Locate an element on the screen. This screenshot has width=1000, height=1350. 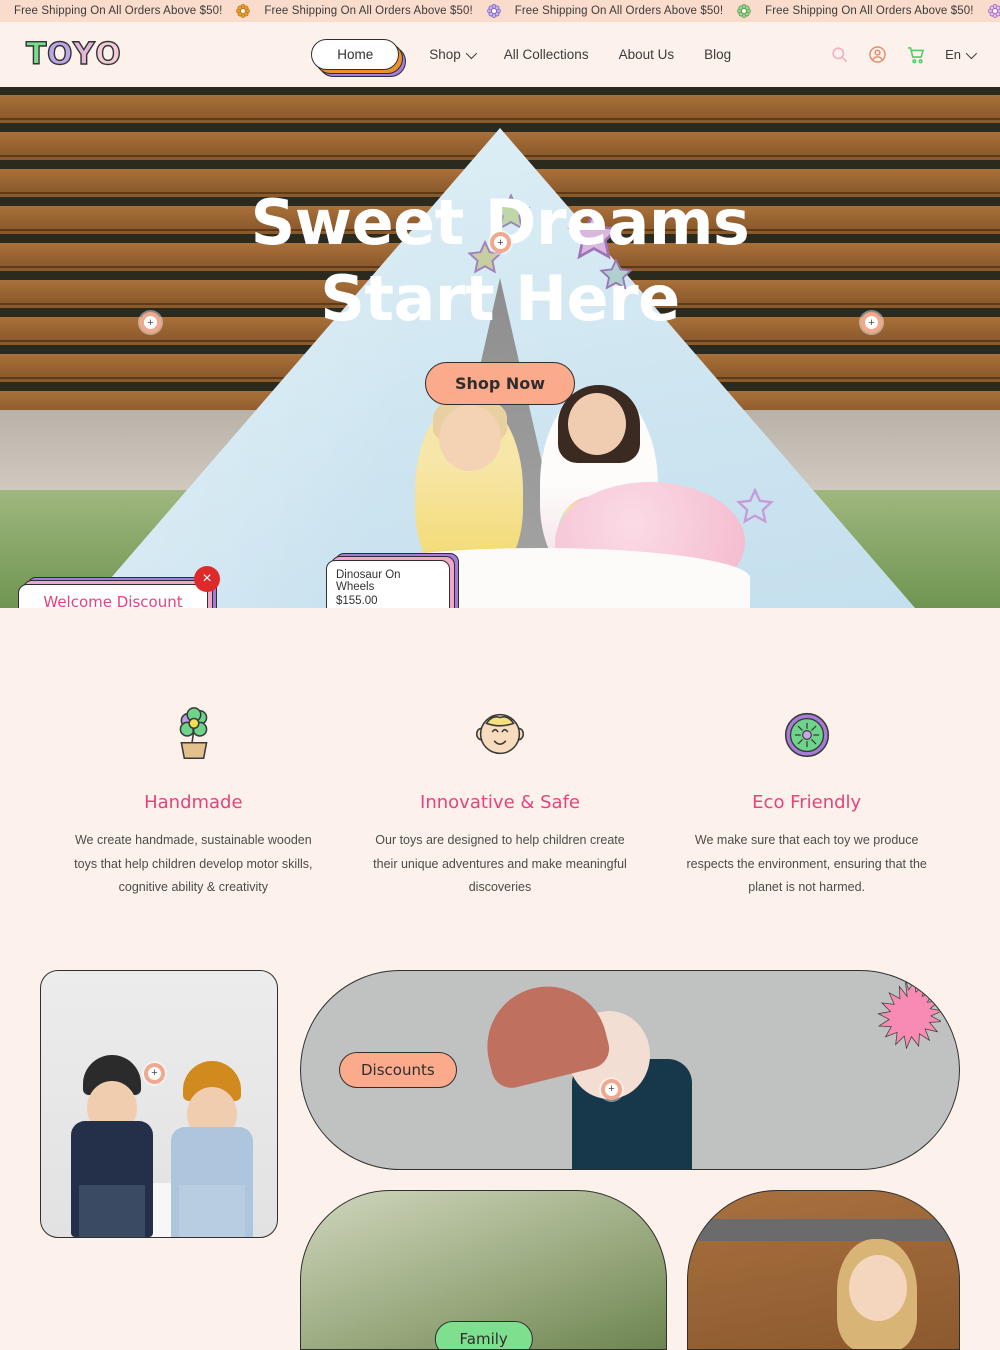
main-navigation: Home Shop All Collections About Us Blog is located at coordinates (521, 54).